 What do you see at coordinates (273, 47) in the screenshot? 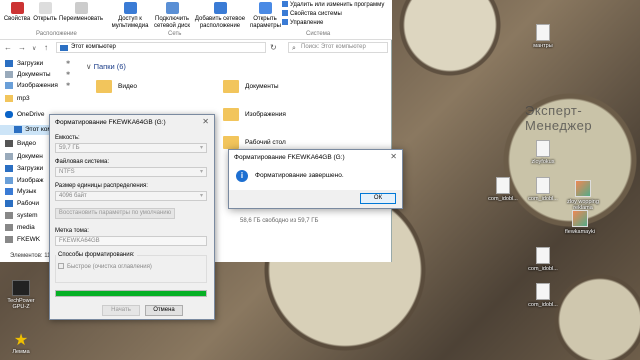
I see `refresh-icon: ↻` at bounding box center [273, 47].